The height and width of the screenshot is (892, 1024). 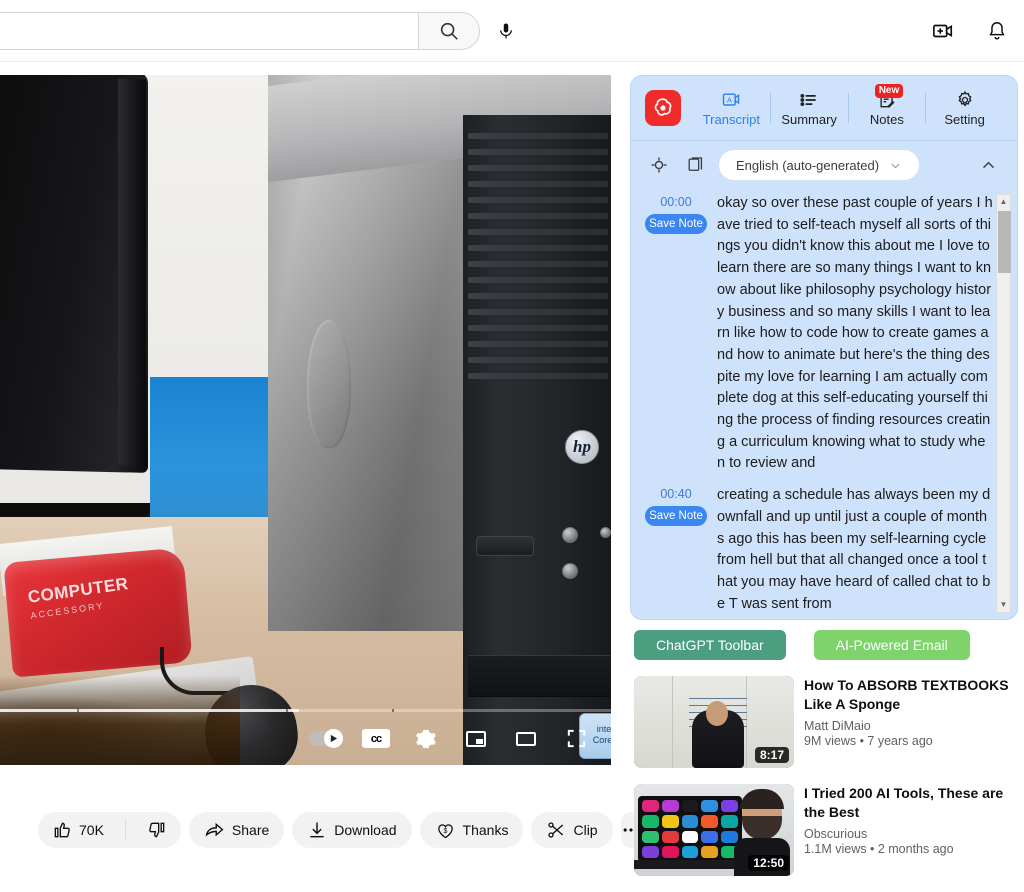 I want to click on collapse-panel-button, so click(x=988, y=165).